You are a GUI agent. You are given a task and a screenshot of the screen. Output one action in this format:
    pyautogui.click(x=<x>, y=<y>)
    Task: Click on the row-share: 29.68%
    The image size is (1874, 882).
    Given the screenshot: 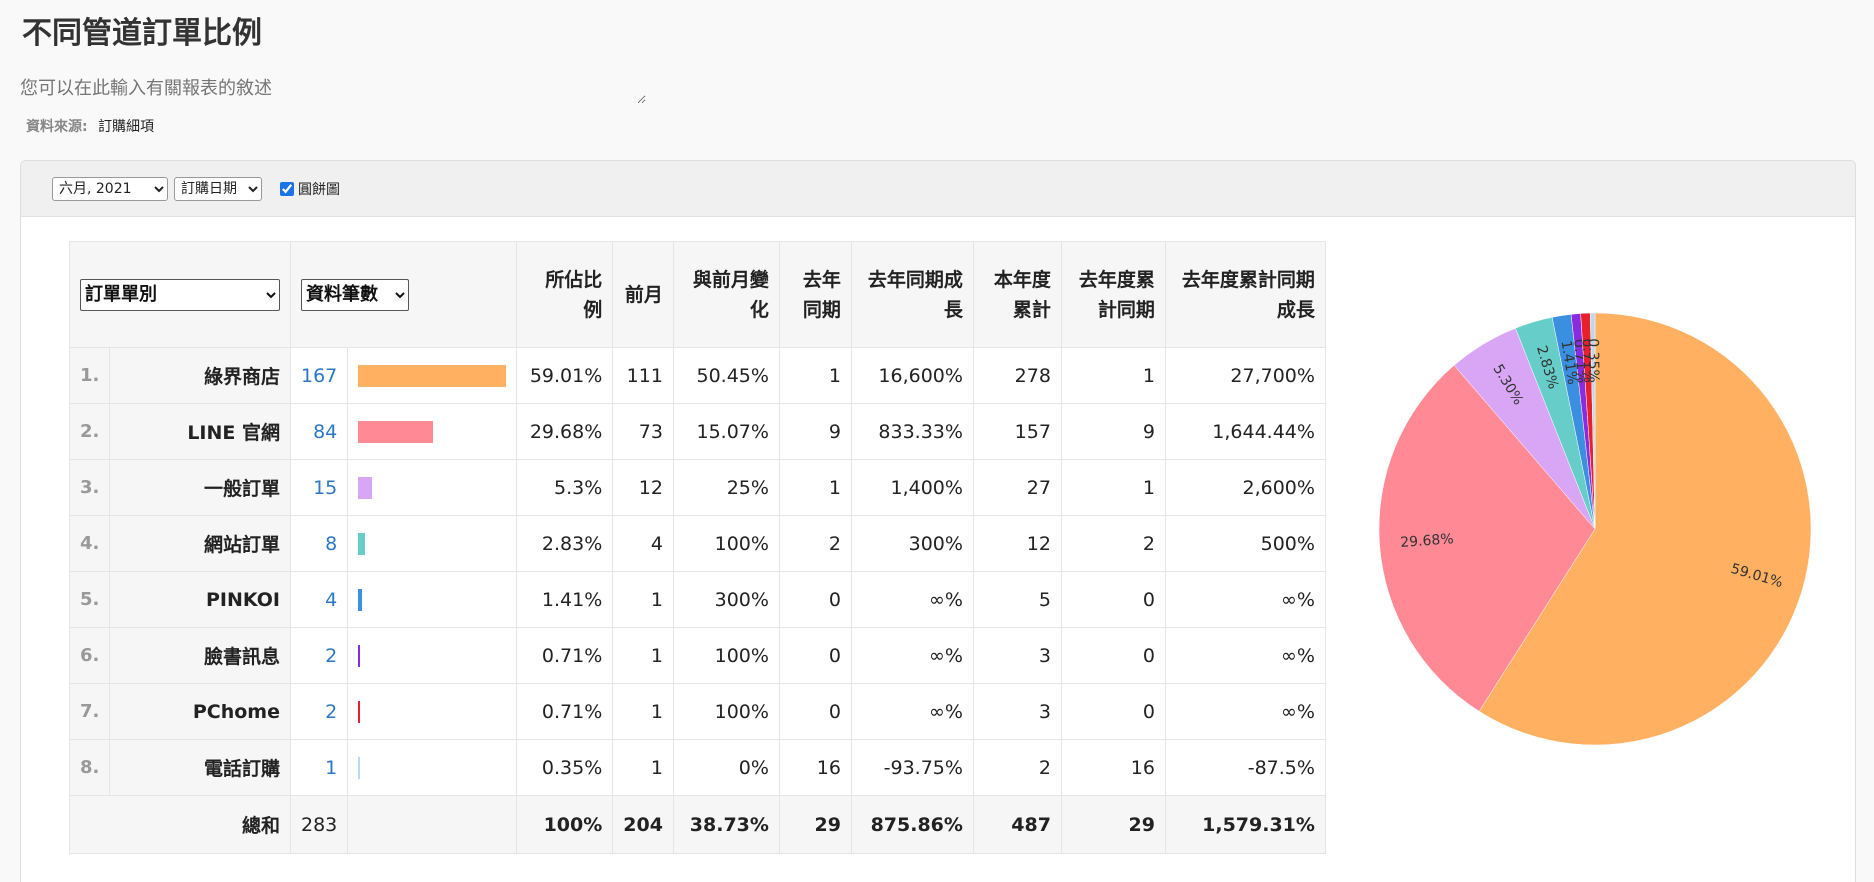 What is the action you would take?
    pyautogui.click(x=565, y=431)
    